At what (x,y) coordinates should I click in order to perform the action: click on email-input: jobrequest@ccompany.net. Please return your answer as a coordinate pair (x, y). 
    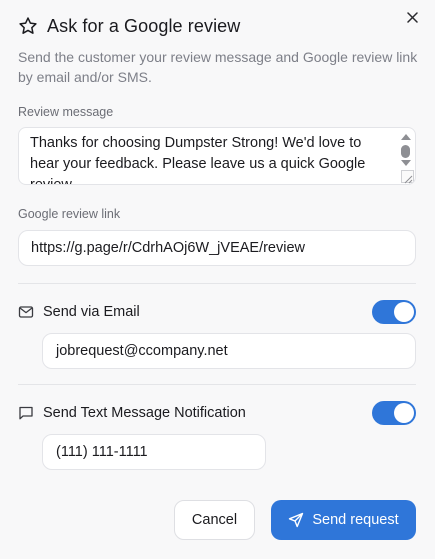
    Looking at the image, I should click on (229, 351).